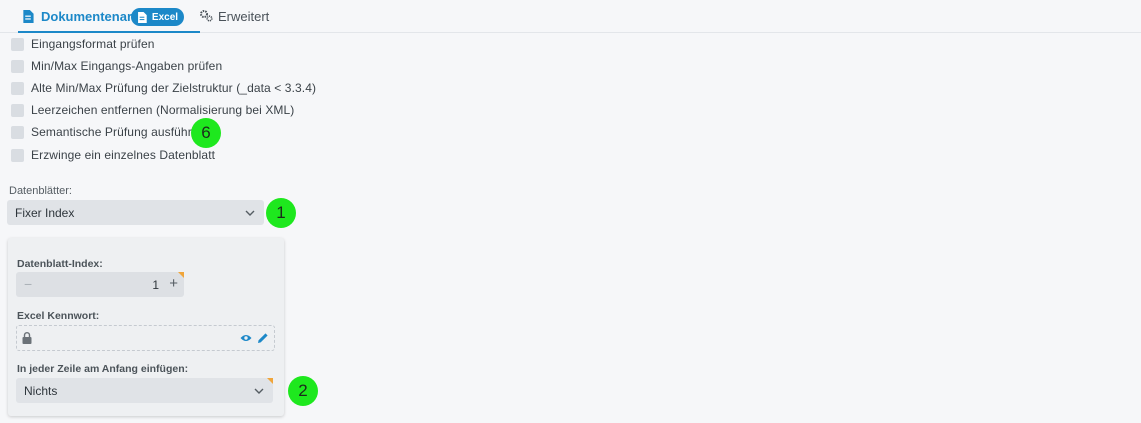 The width and height of the screenshot is (1141, 423). What do you see at coordinates (58, 316) in the screenshot?
I see `excel-password-label: Excel Kennwort:` at bounding box center [58, 316].